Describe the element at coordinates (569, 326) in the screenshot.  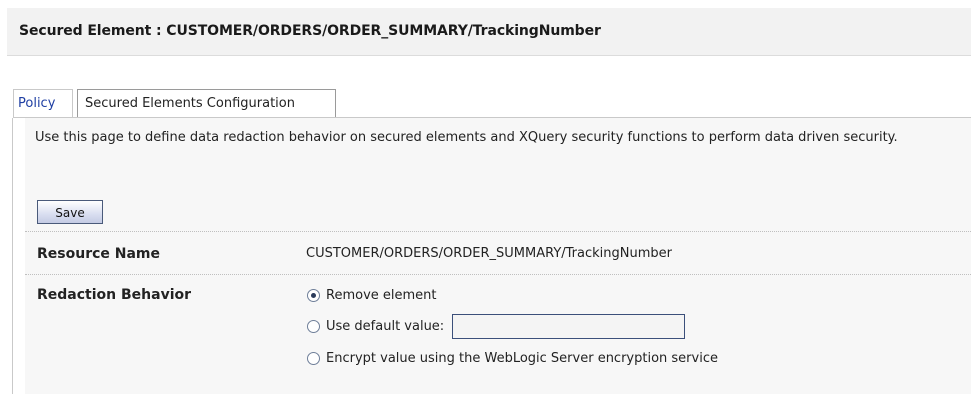
I see `default-value-input` at that location.